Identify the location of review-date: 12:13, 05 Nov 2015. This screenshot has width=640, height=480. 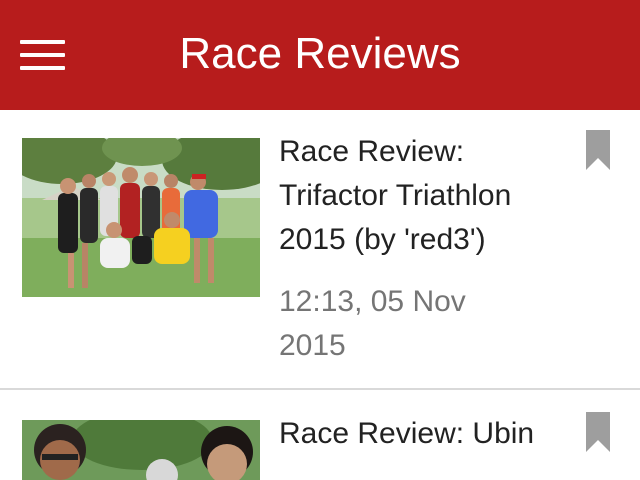
(372, 323).